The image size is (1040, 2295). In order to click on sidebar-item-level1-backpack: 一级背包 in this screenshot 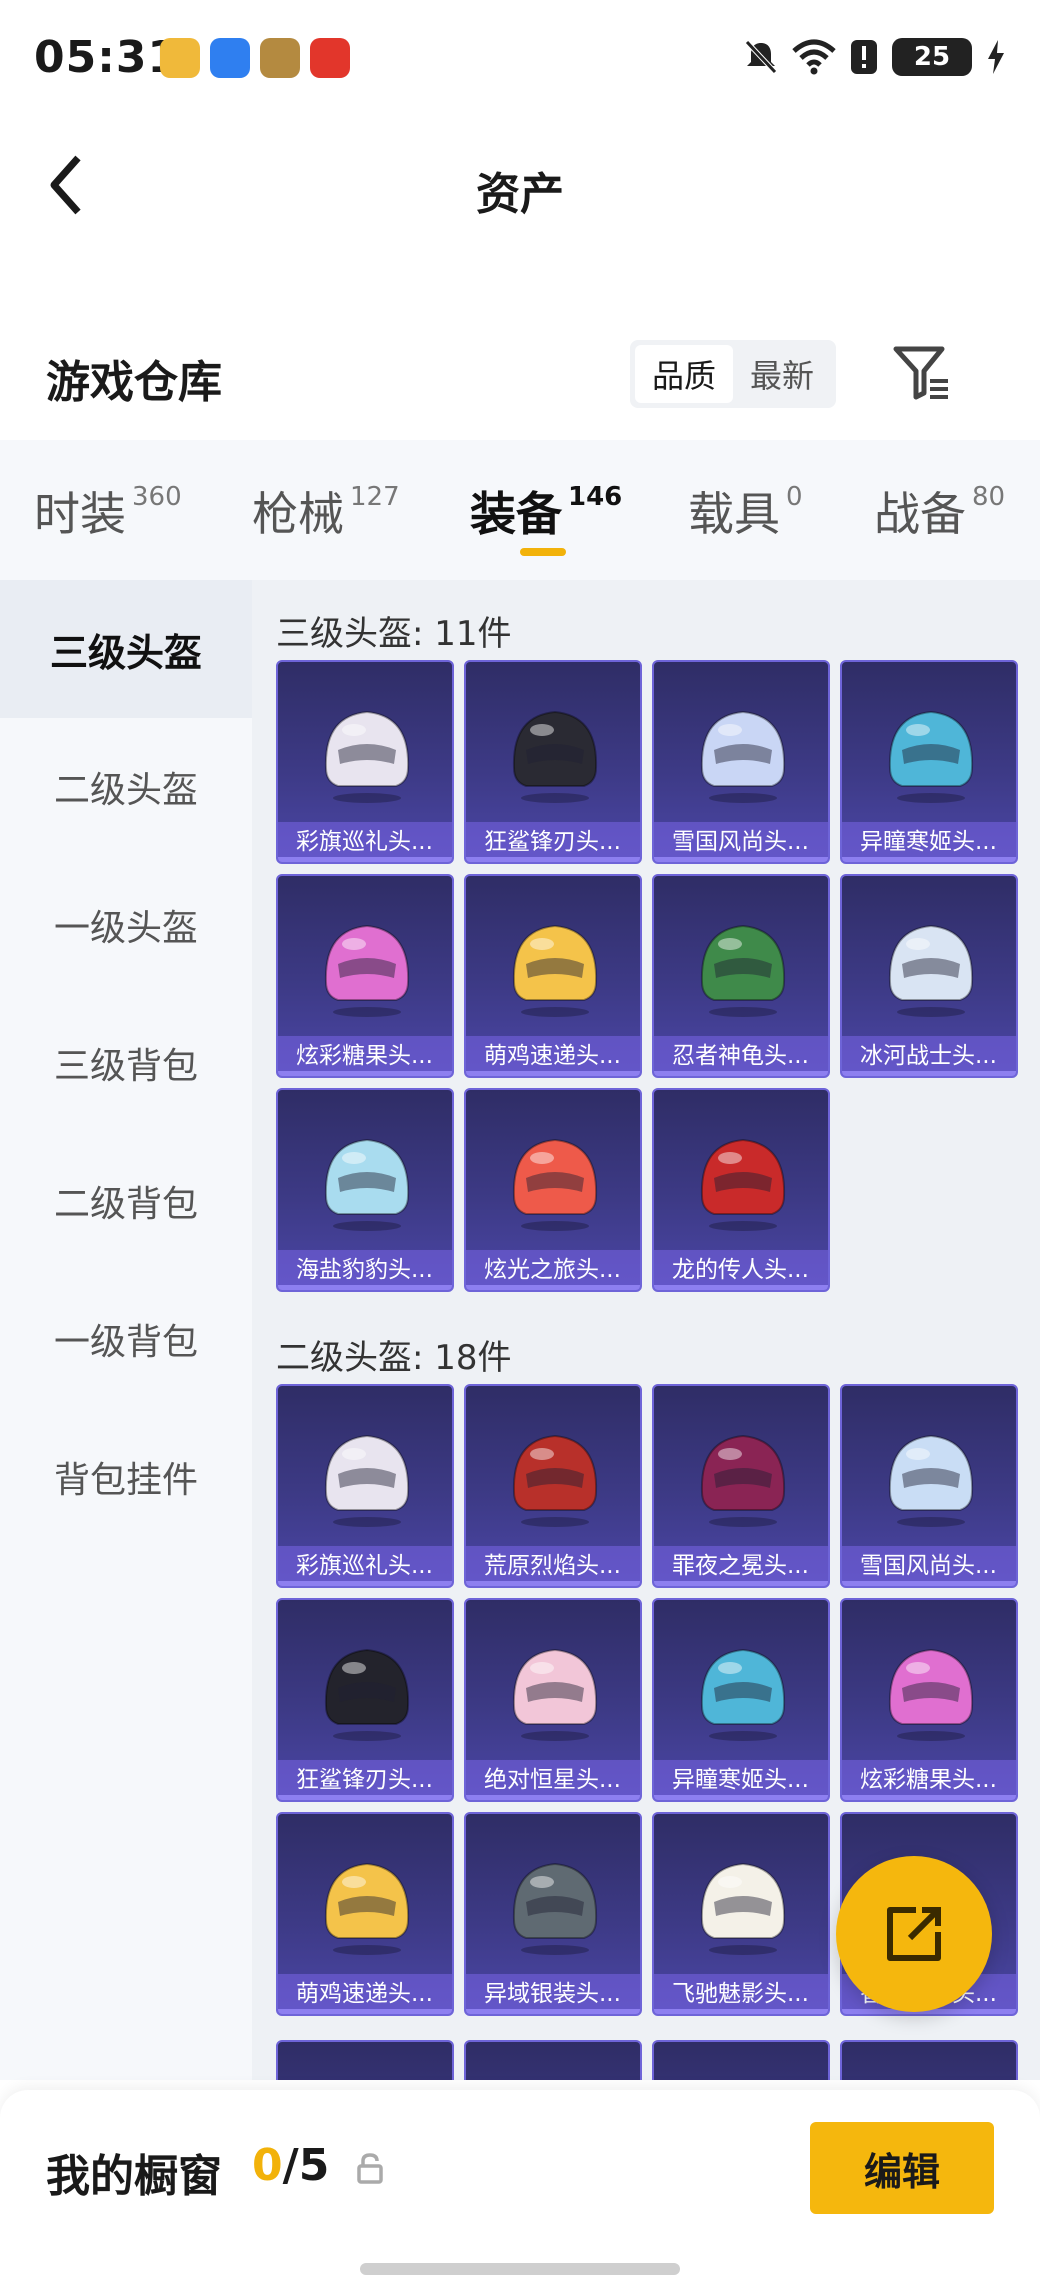, I will do `click(126, 1339)`.